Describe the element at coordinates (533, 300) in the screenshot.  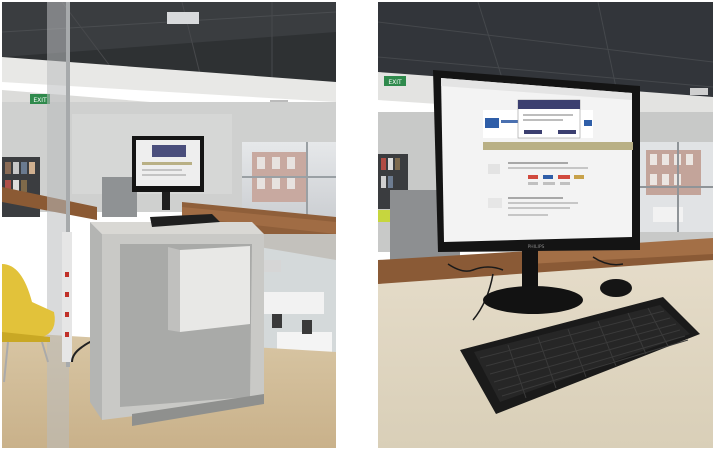
I see `monitor-base` at that location.